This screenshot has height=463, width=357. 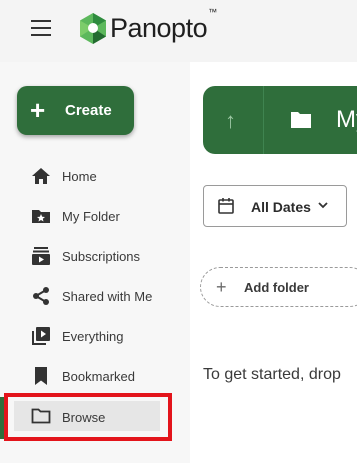 I want to click on sidebar-item-shared-with-me: Shared with Me, so click(x=106, y=296).